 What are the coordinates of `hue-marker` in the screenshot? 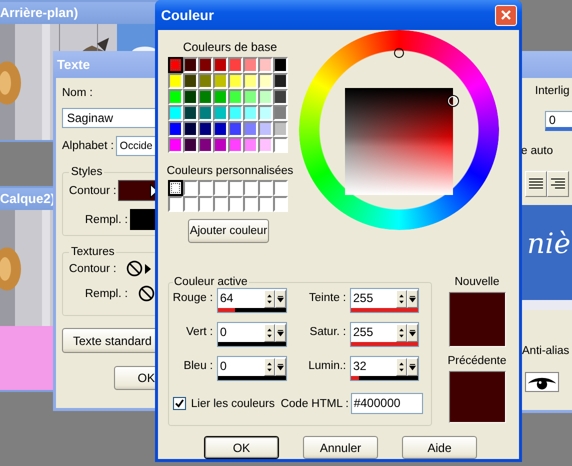 It's located at (399, 53).